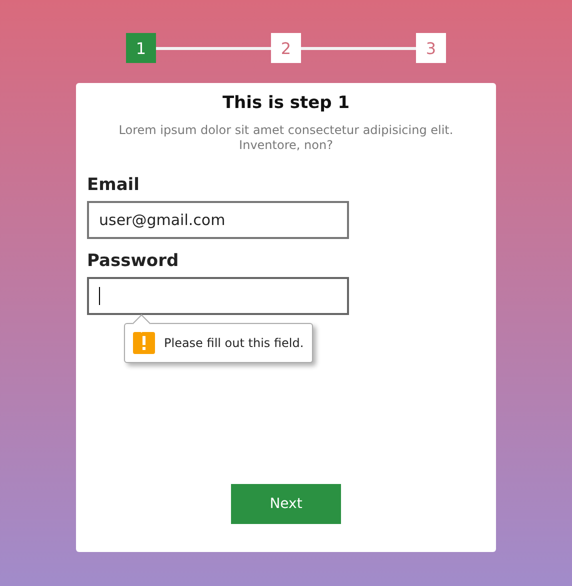 The width and height of the screenshot is (572, 586). I want to click on field-label: Email, so click(113, 185).